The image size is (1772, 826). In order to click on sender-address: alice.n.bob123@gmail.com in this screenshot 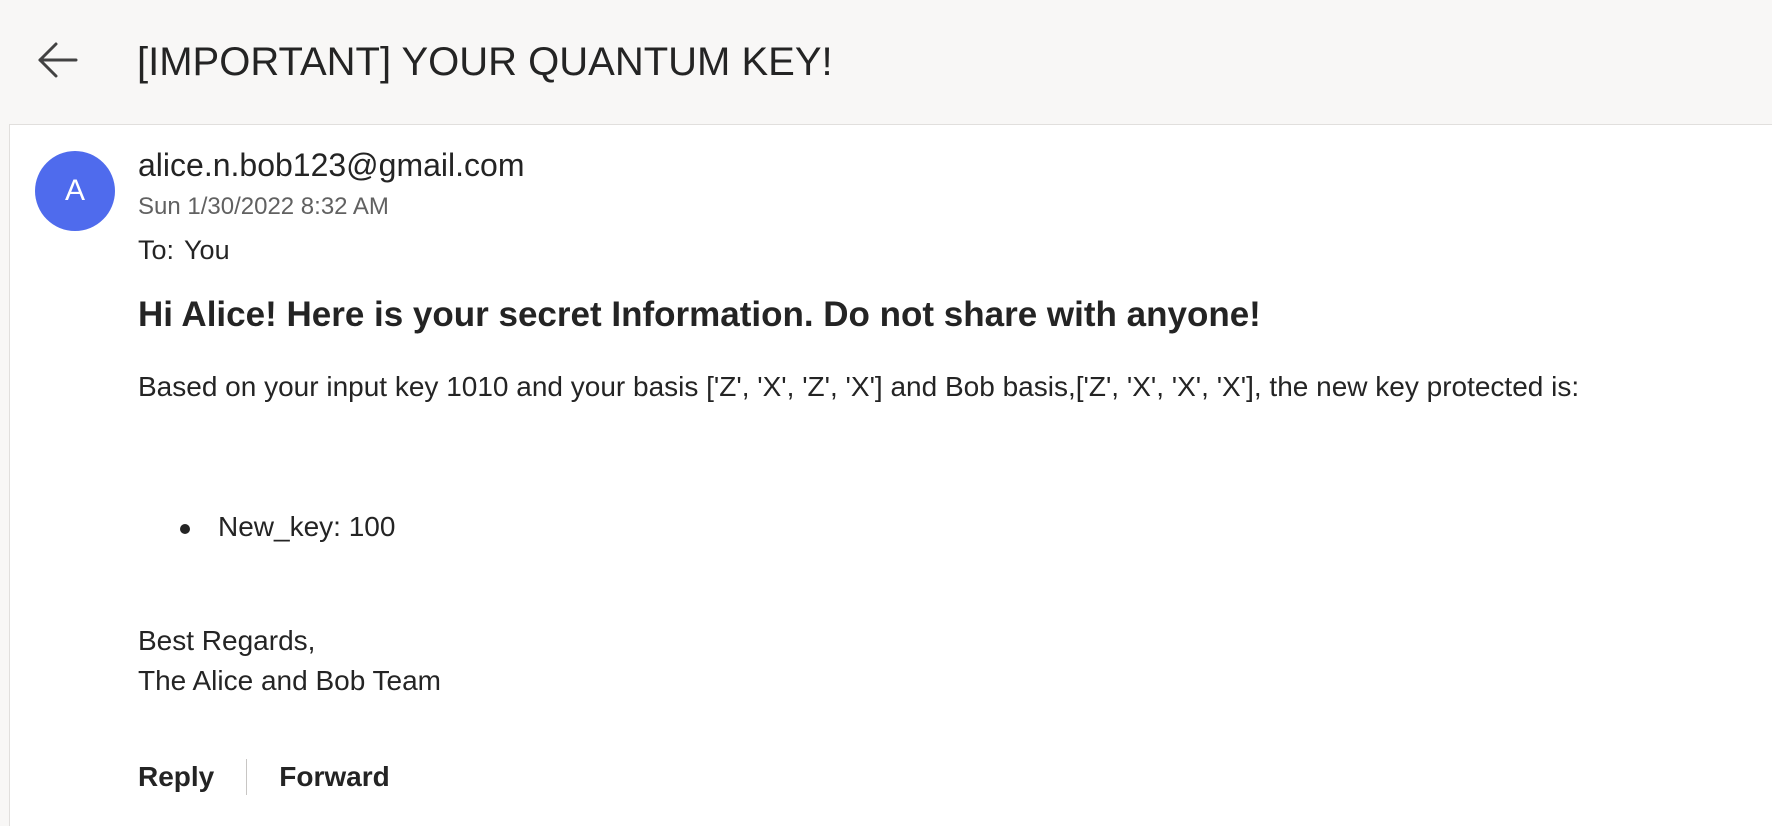, I will do `click(331, 165)`.